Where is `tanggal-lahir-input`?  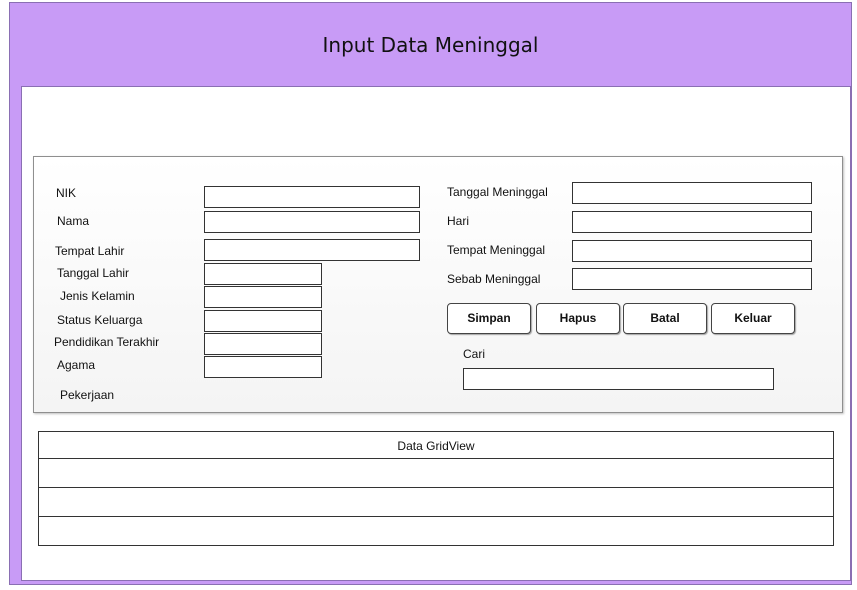 tanggal-lahir-input is located at coordinates (263, 274).